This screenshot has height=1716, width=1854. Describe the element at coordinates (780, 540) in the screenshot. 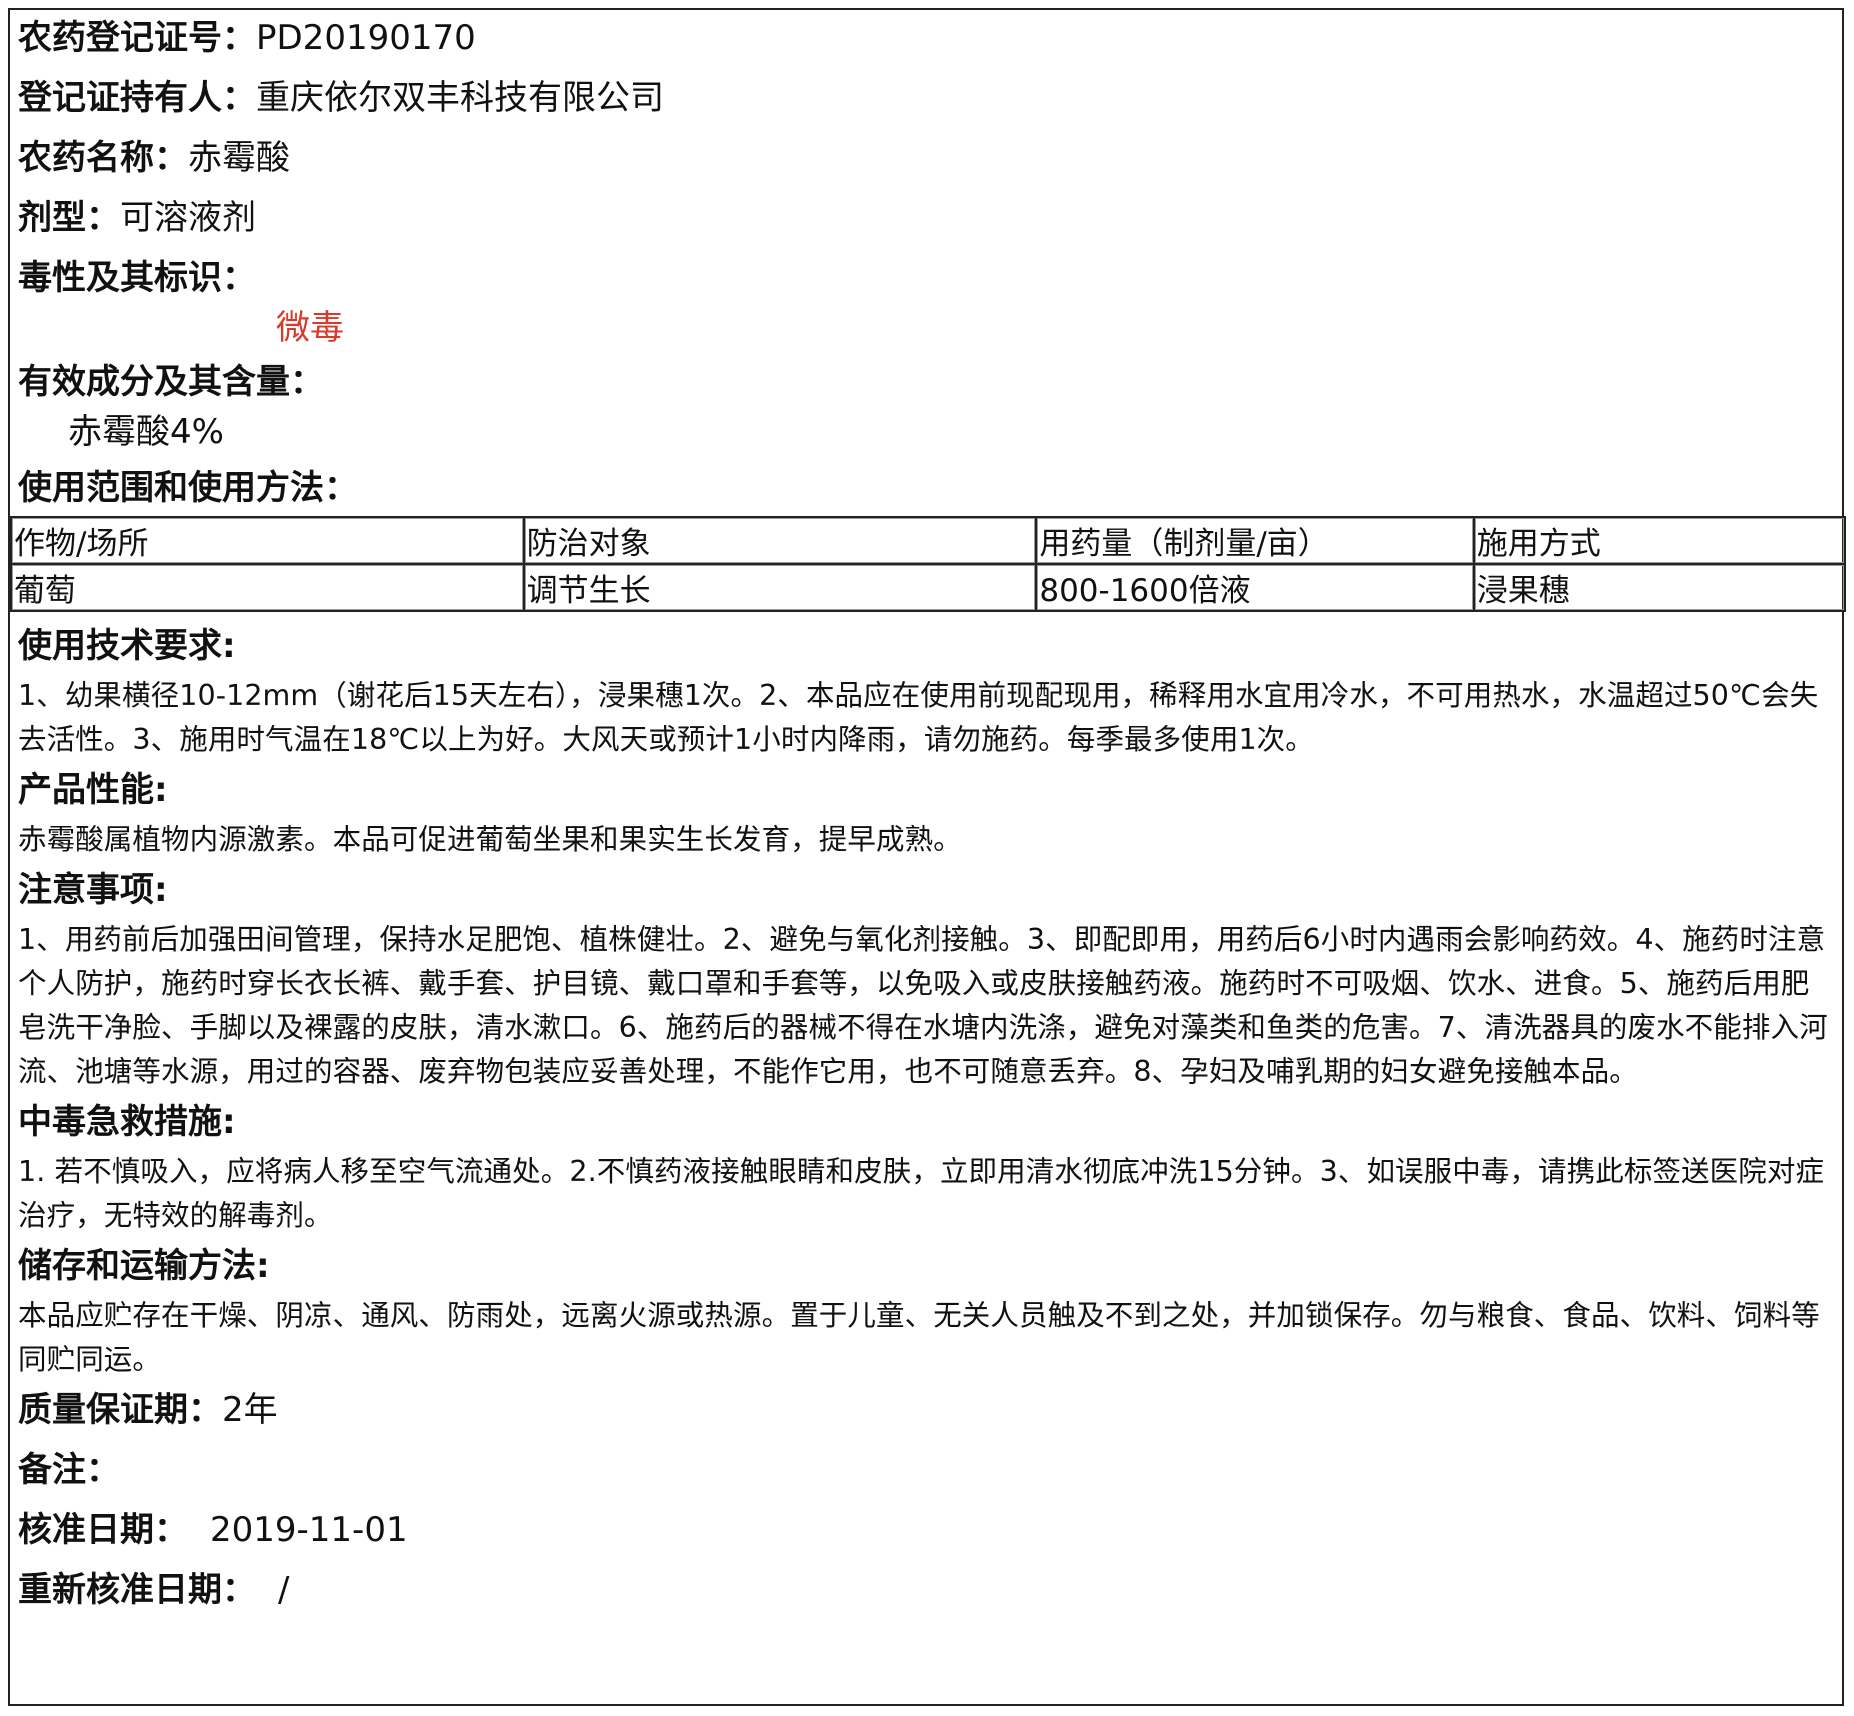

I see `table-header-cell: 防治对象` at that location.